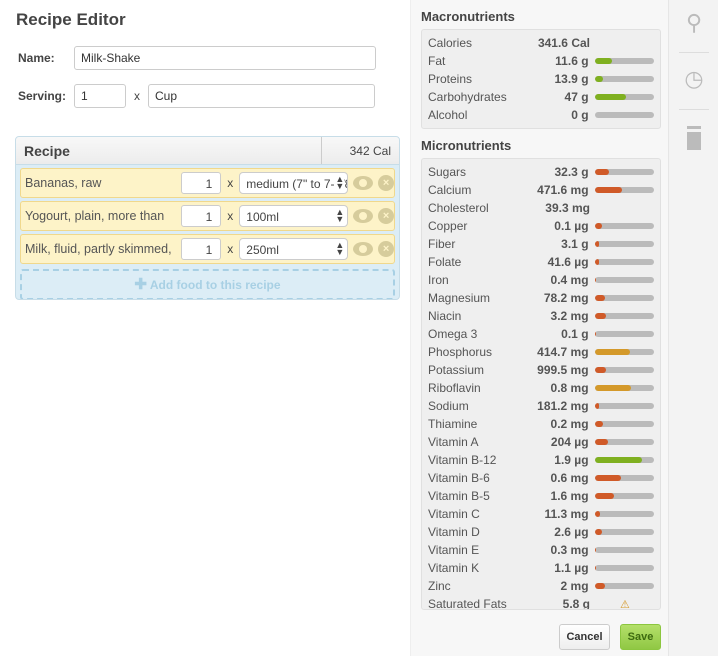 The width and height of the screenshot is (718, 656). Describe the element at coordinates (541, 316) in the screenshot. I see `nutrient-row: Niacin 3.2 mg` at that location.